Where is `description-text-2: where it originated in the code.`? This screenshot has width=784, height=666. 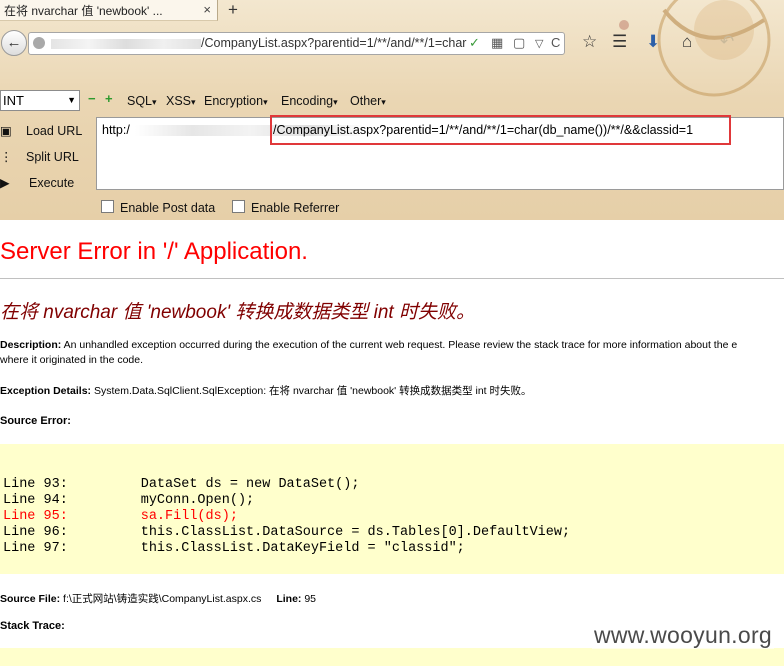 description-text-2: where it originated in the code. is located at coordinates (72, 360).